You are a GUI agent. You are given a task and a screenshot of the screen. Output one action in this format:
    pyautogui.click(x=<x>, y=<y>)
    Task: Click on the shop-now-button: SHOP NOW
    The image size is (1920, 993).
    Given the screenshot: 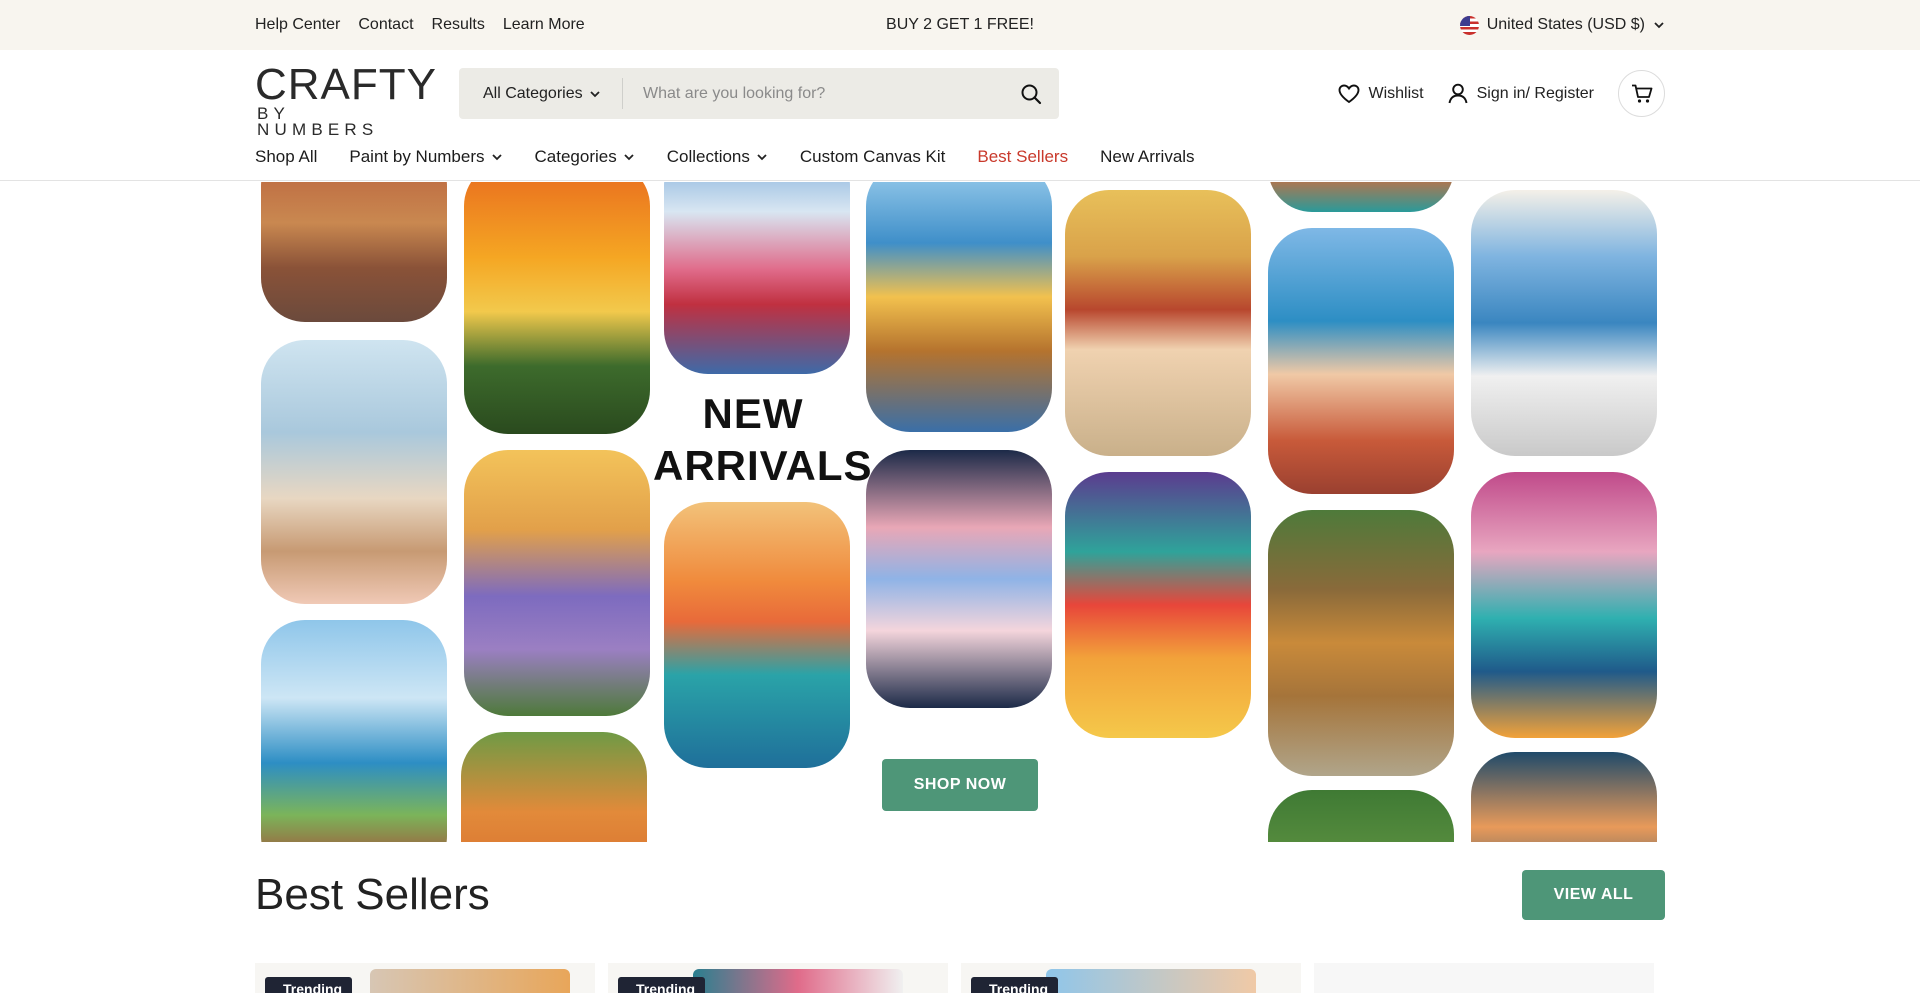 What is the action you would take?
    pyautogui.click(x=960, y=785)
    